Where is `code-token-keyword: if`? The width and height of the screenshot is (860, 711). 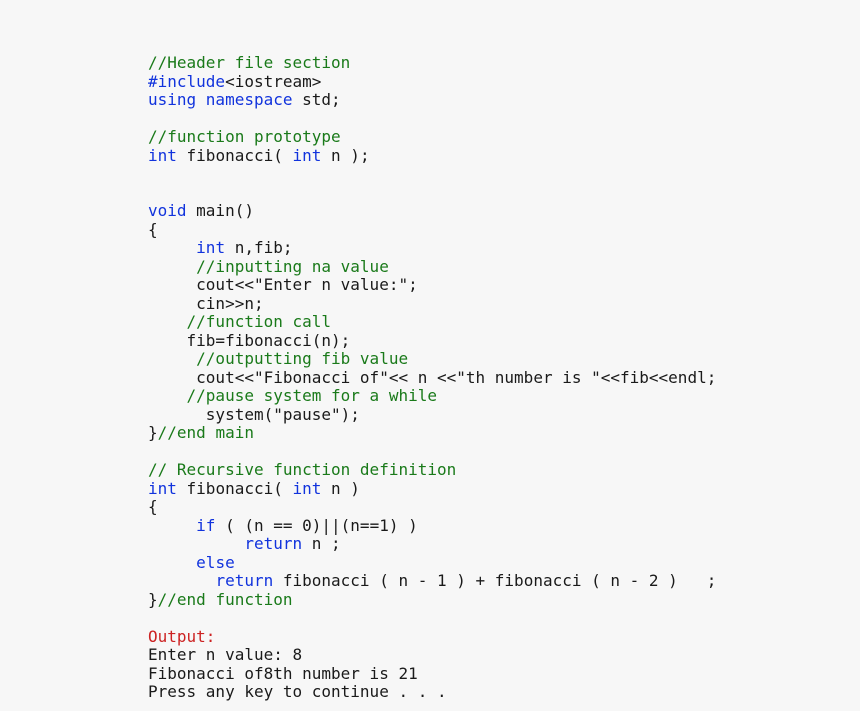 code-token-keyword: if is located at coordinates (206, 525).